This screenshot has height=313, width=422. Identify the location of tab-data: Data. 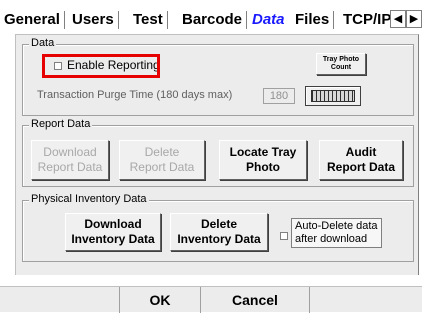
(268, 20).